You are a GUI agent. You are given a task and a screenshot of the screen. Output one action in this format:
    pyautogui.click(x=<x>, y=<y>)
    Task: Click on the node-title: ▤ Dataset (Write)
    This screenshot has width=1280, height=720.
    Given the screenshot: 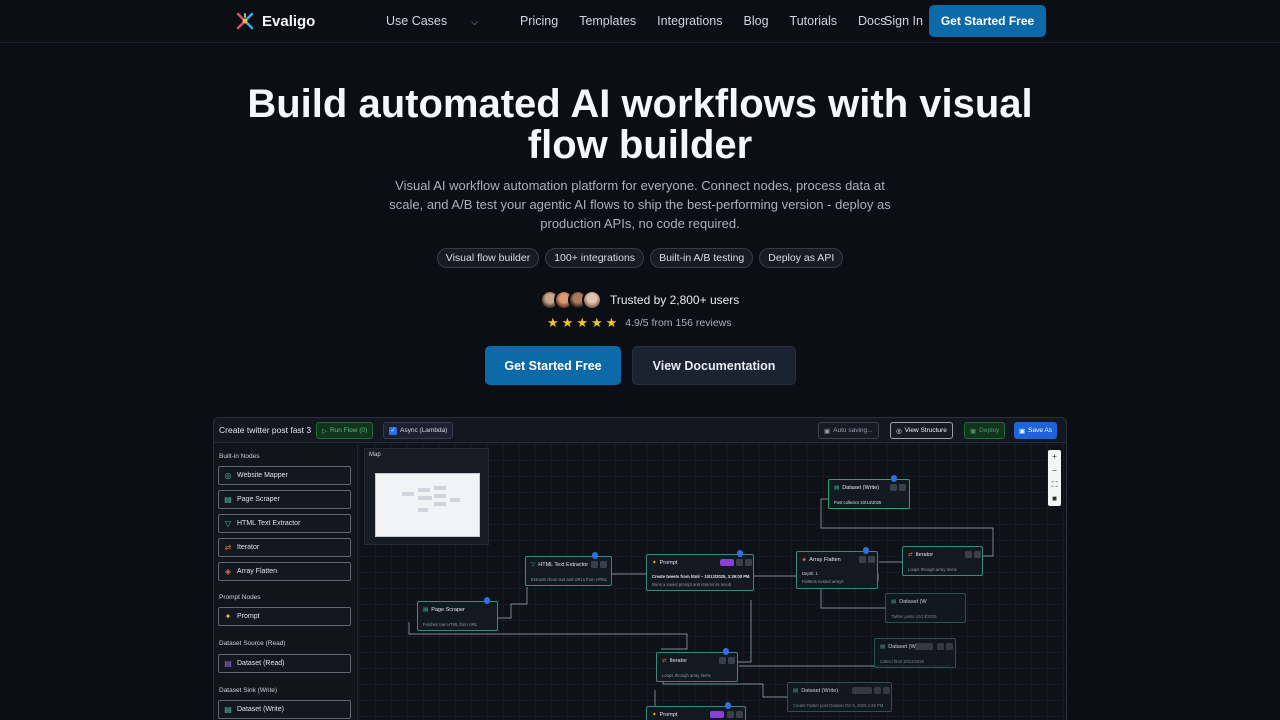 What is the action you would take?
    pyautogui.click(x=856, y=488)
    